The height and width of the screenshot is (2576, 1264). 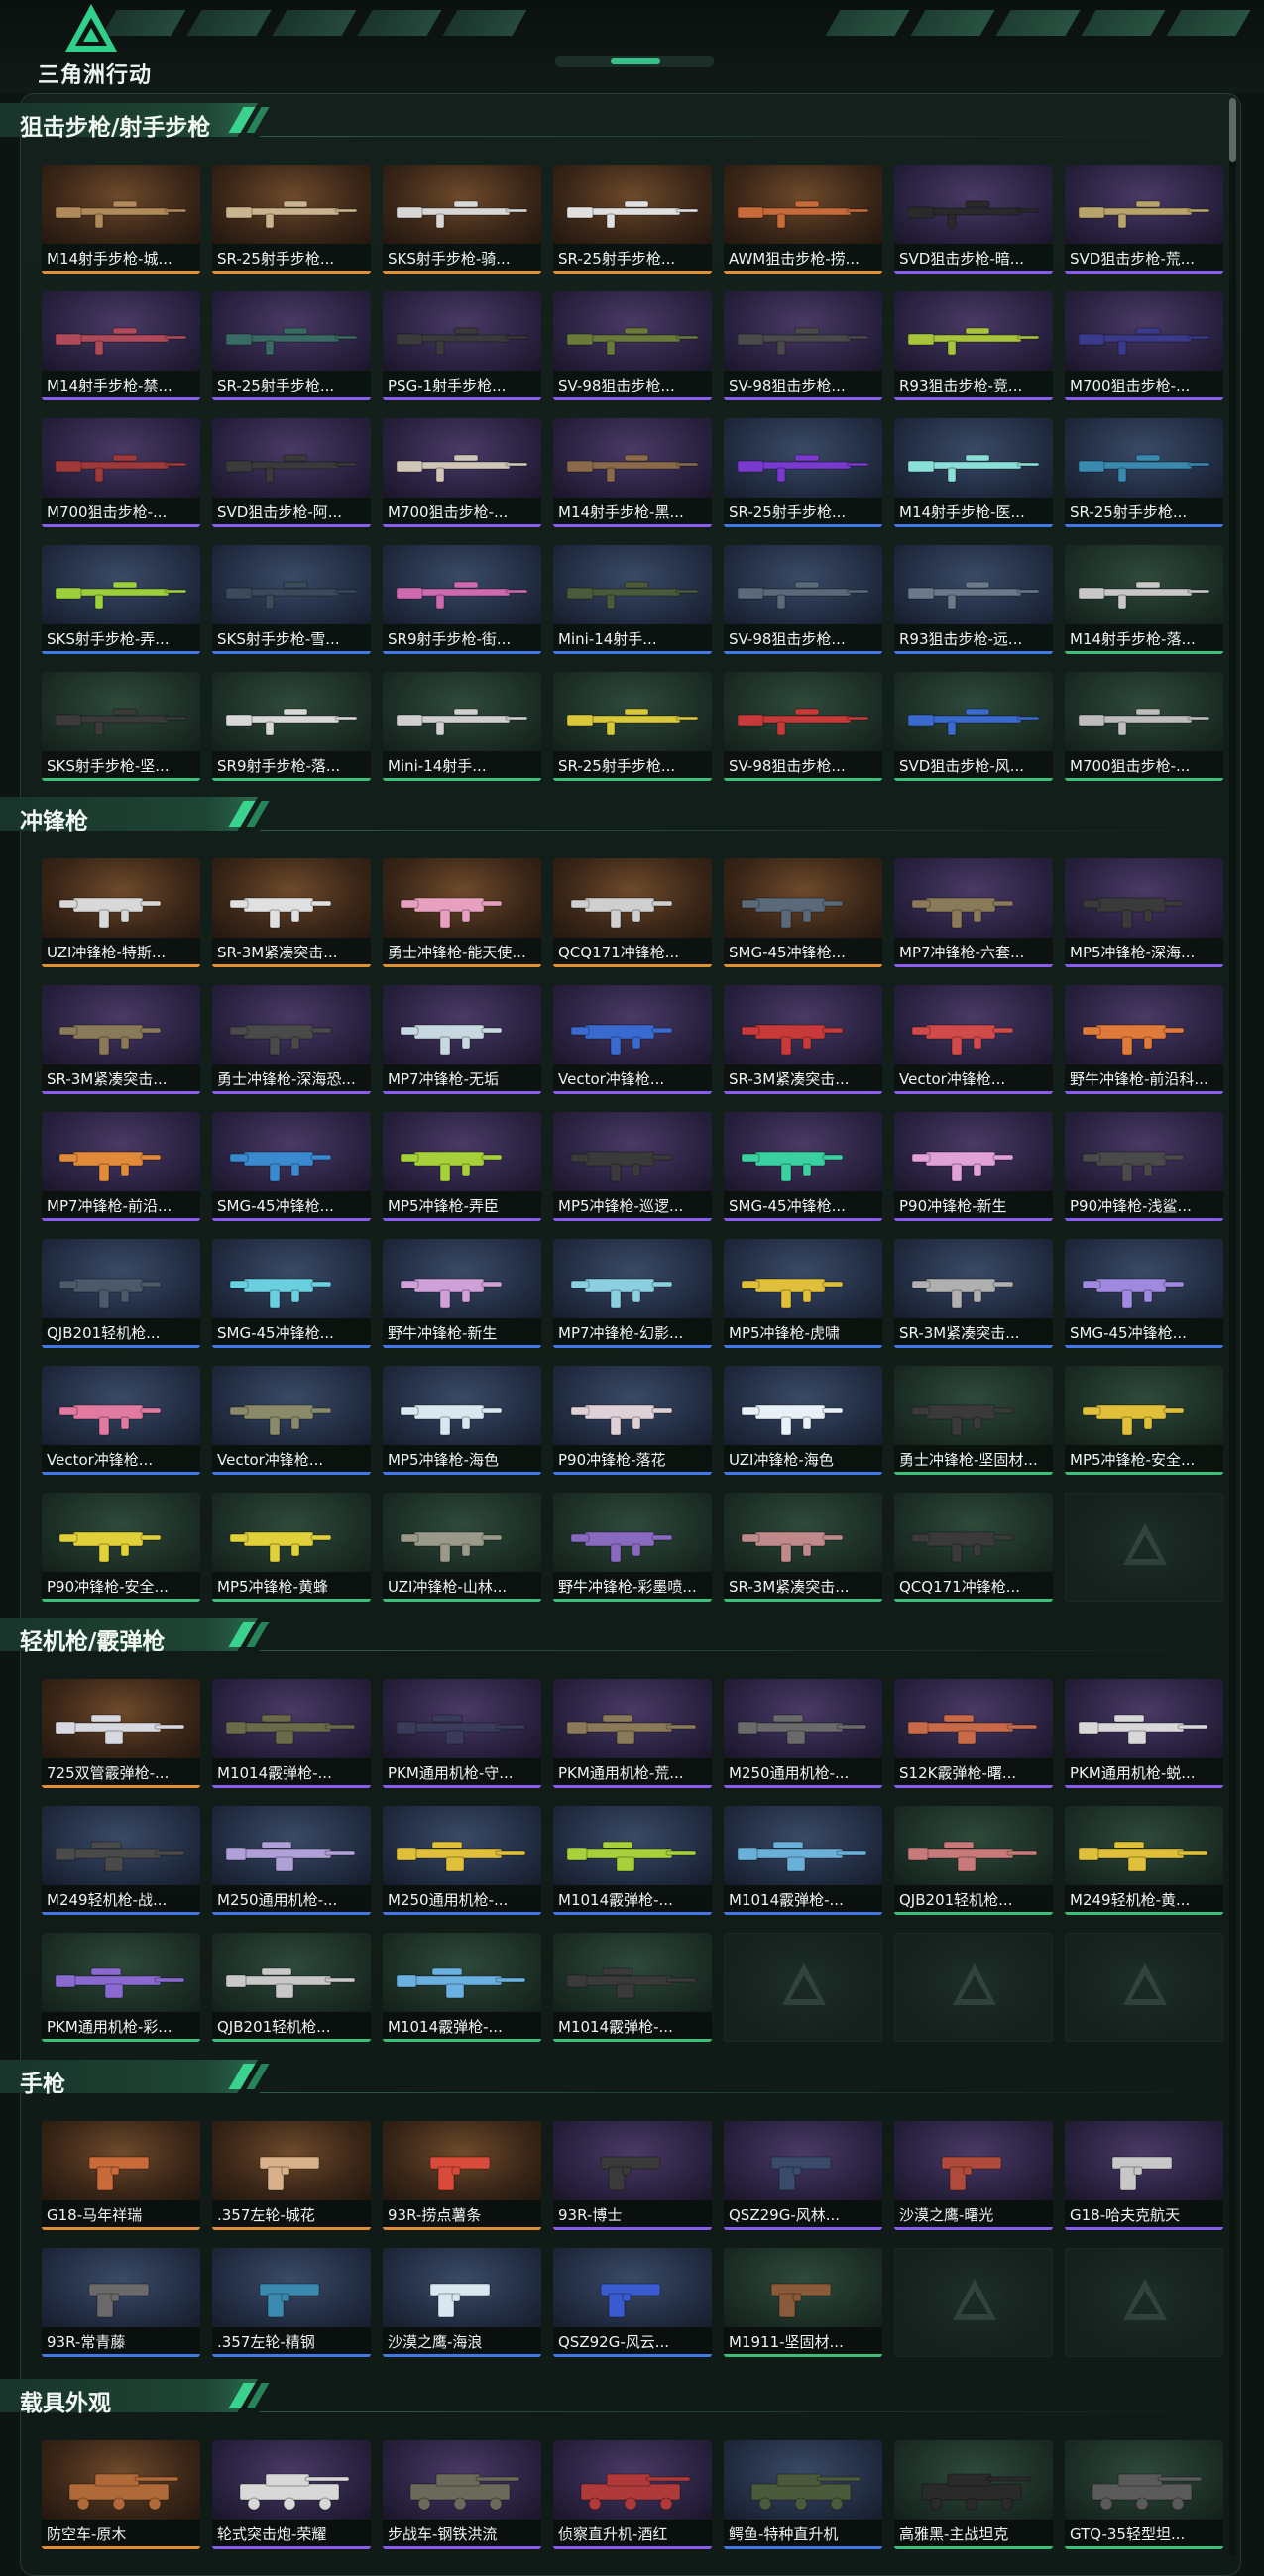 What do you see at coordinates (462, 2302) in the screenshot?
I see `skin-card: 沙漠之鹰-海浪` at bounding box center [462, 2302].